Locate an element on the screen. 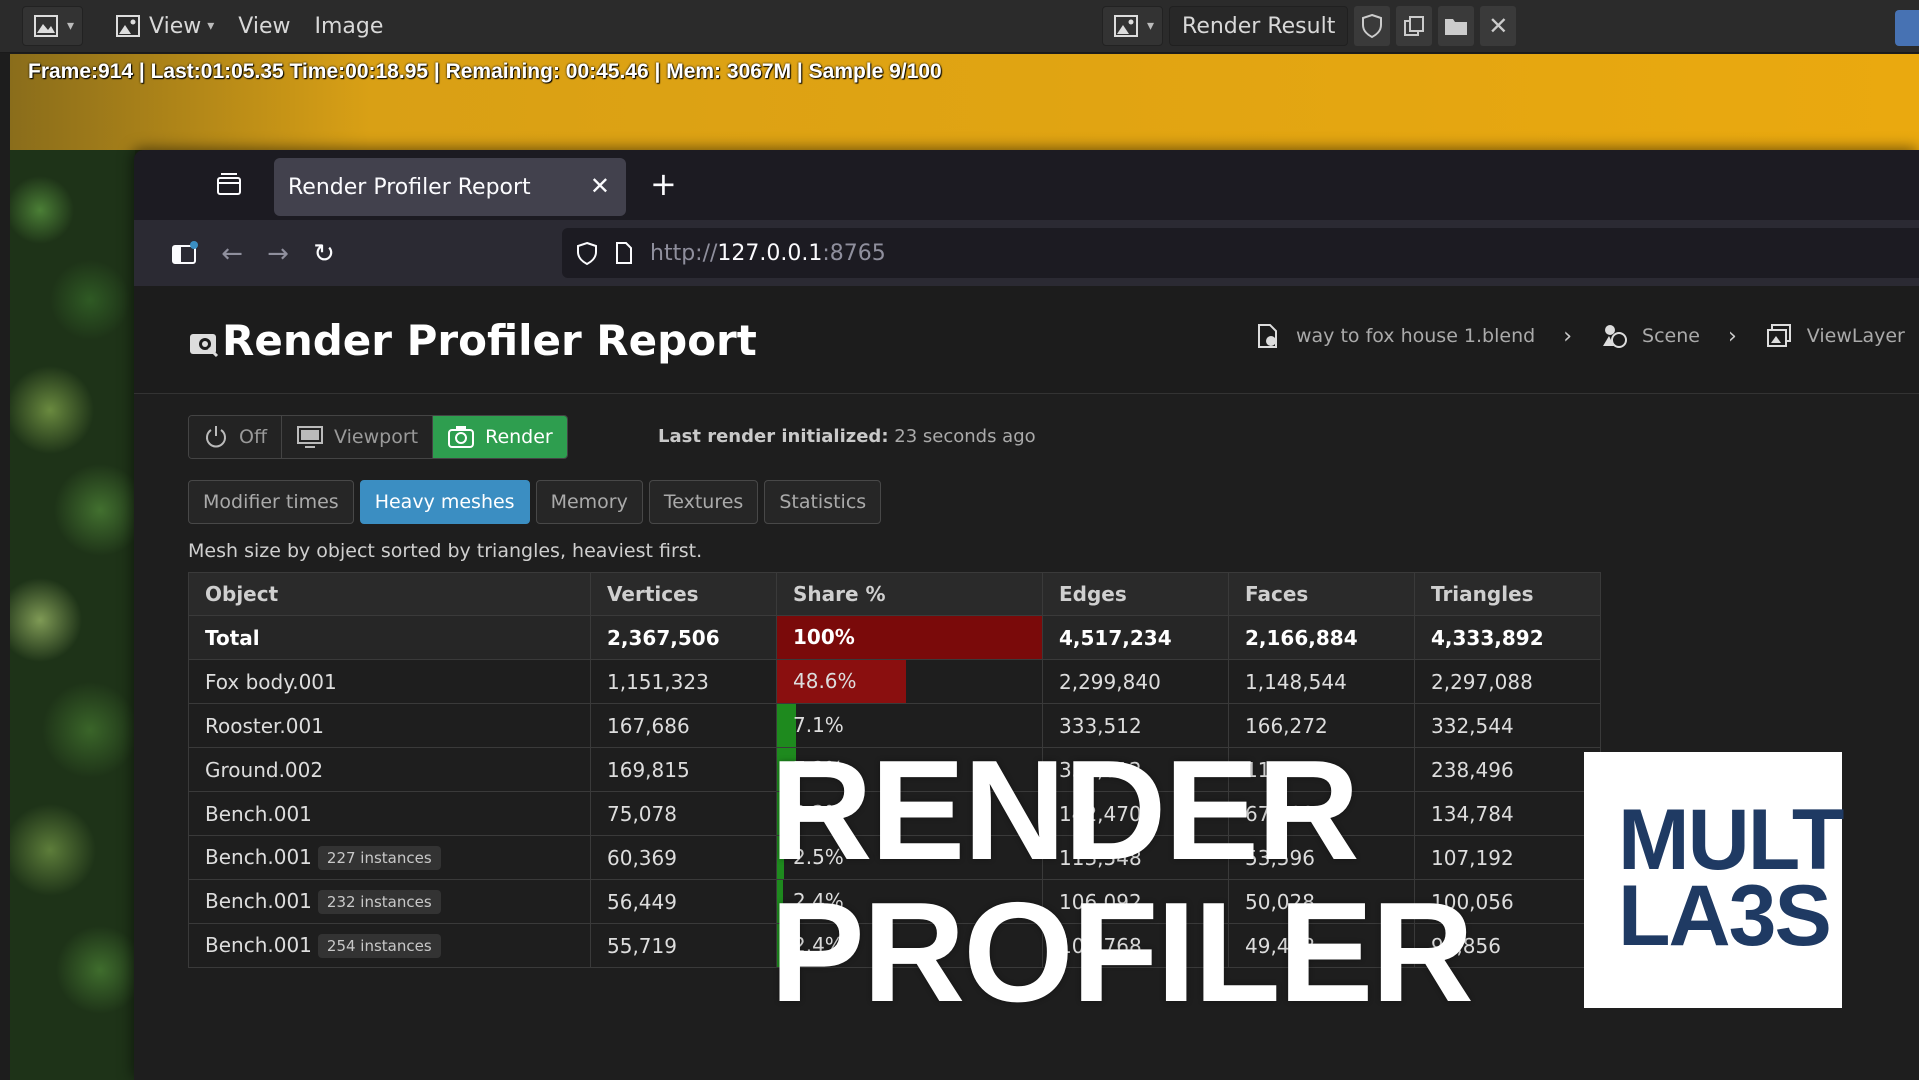  close-icon: ✕ is located at coordinates (600, 186).